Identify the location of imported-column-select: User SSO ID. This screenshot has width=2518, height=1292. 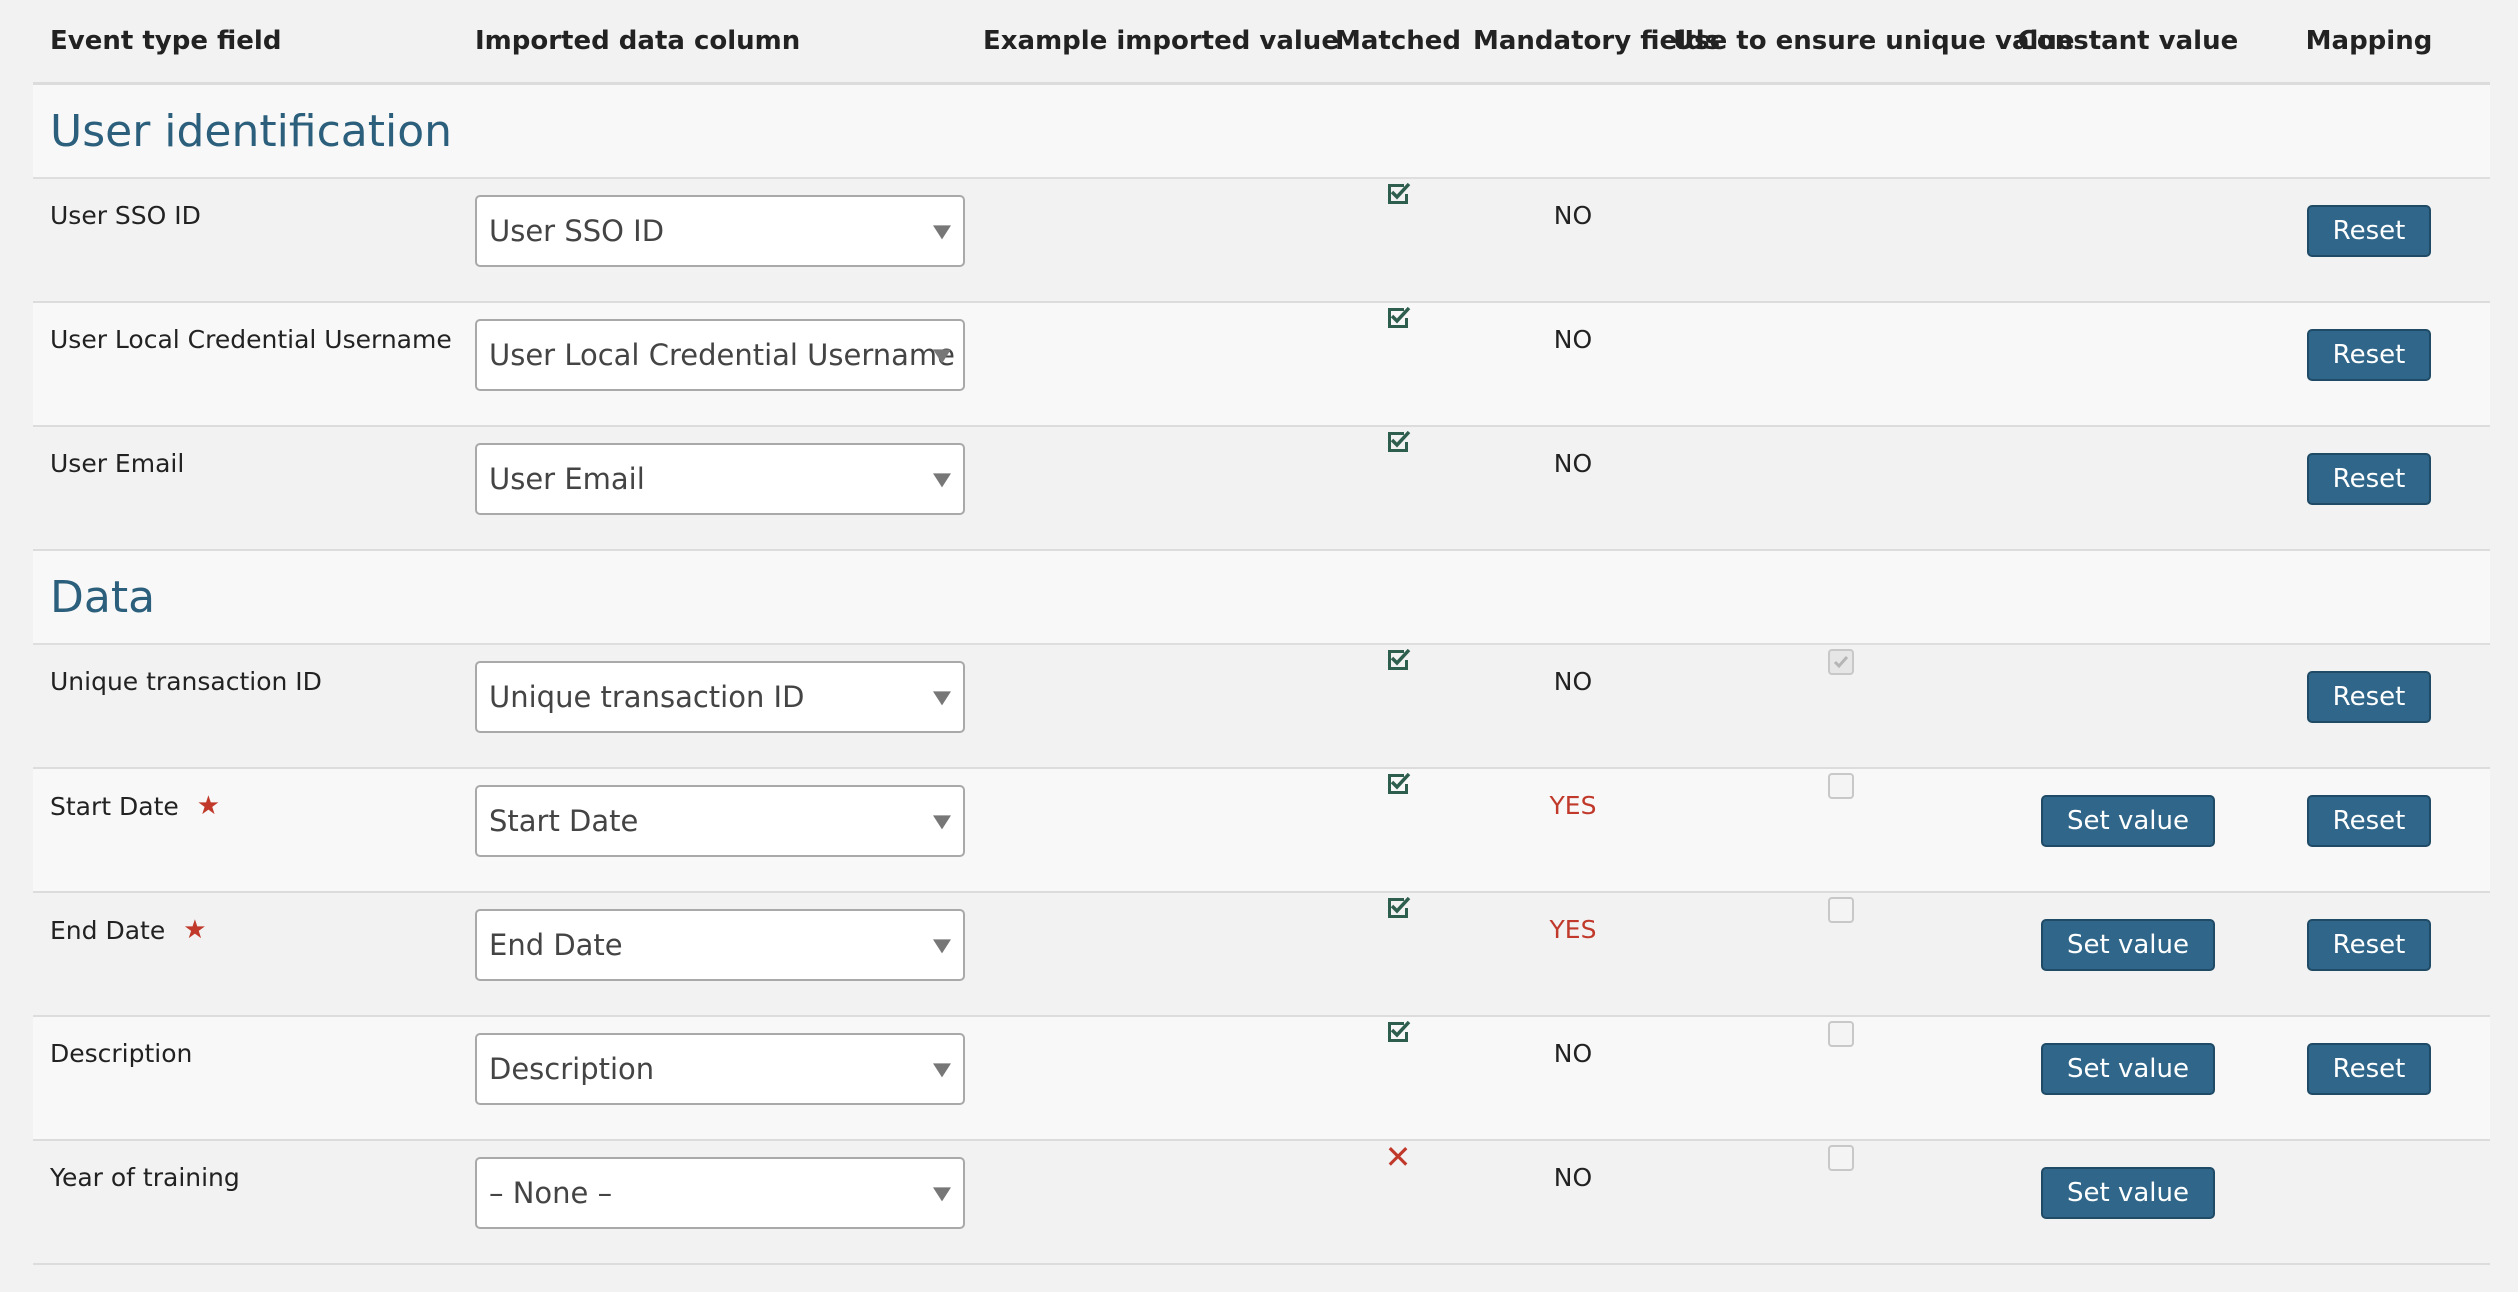
(720, 231).